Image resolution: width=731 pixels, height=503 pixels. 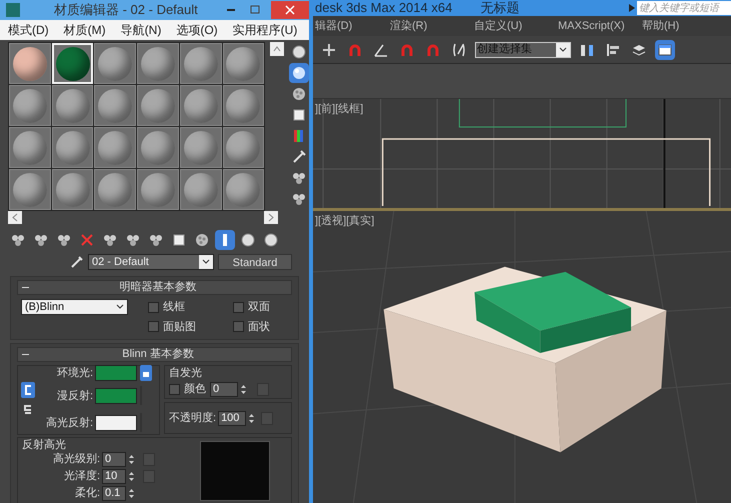 What do you see at coordinates (352, 26) in the screenshot?
I see `menu-item: 辑器(D)` at bounding box center [352, 26].